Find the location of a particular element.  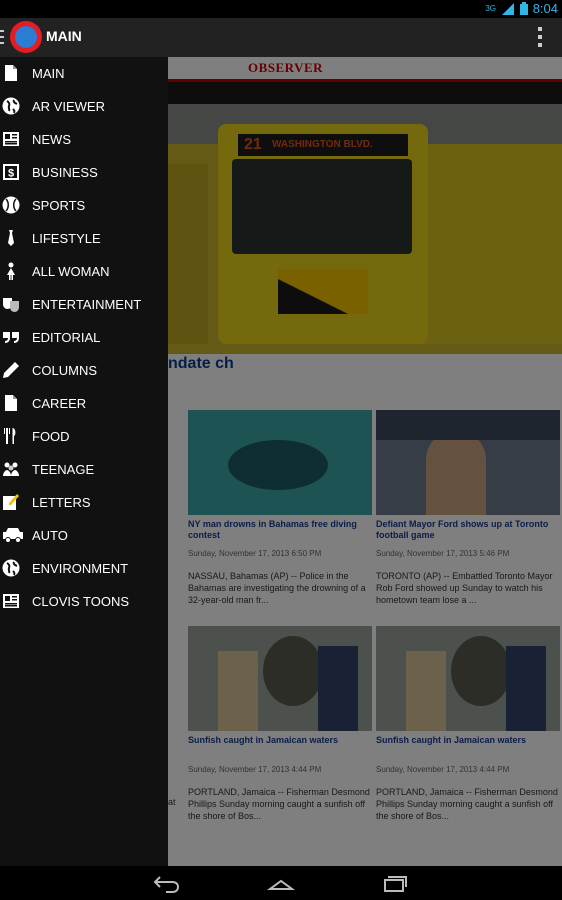

drawer-item-label: AUTO is located at coordinates (50, 535).